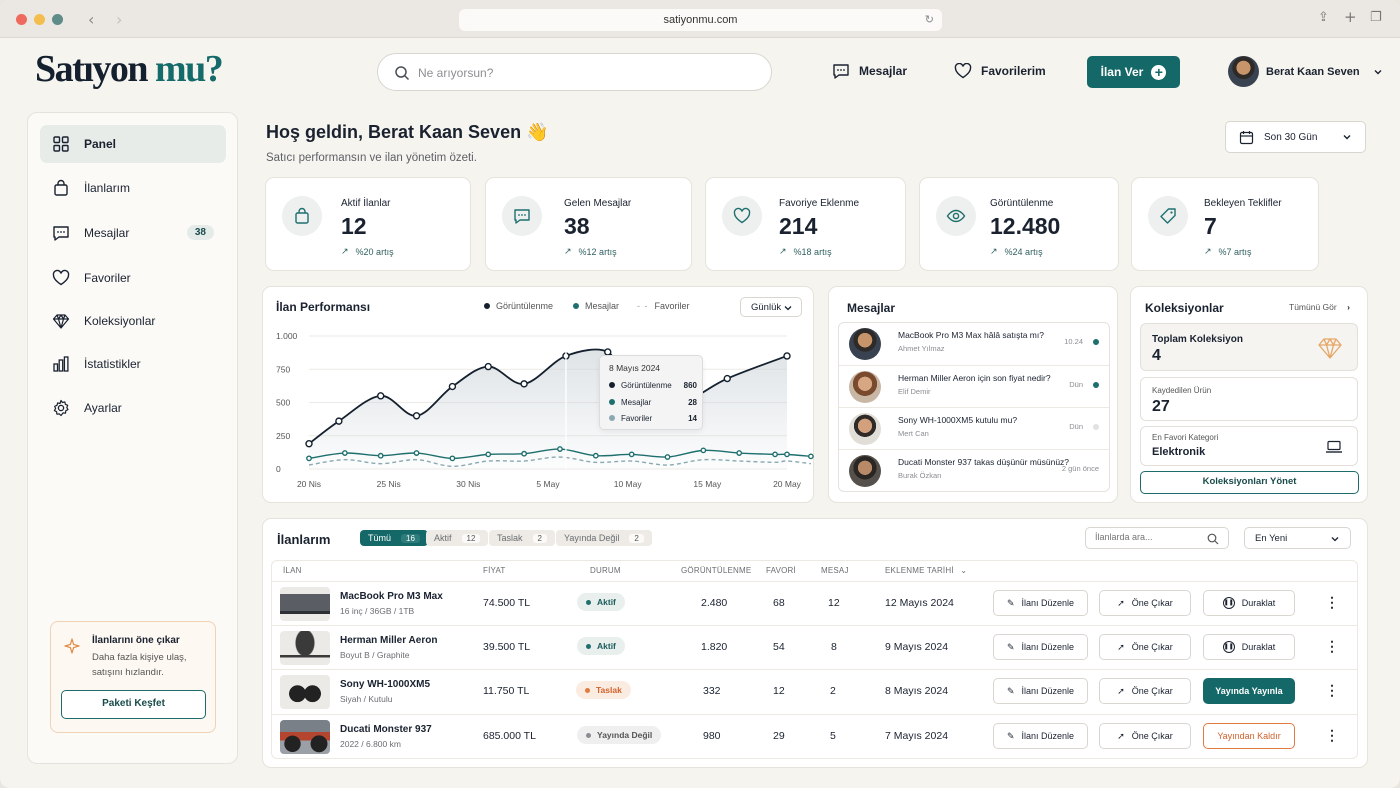 This screenshot has height=788, width=1400. What do you see at coordinates (865, 387) in the screenshot?
I see `avatar` at bounding box center [865, 387].